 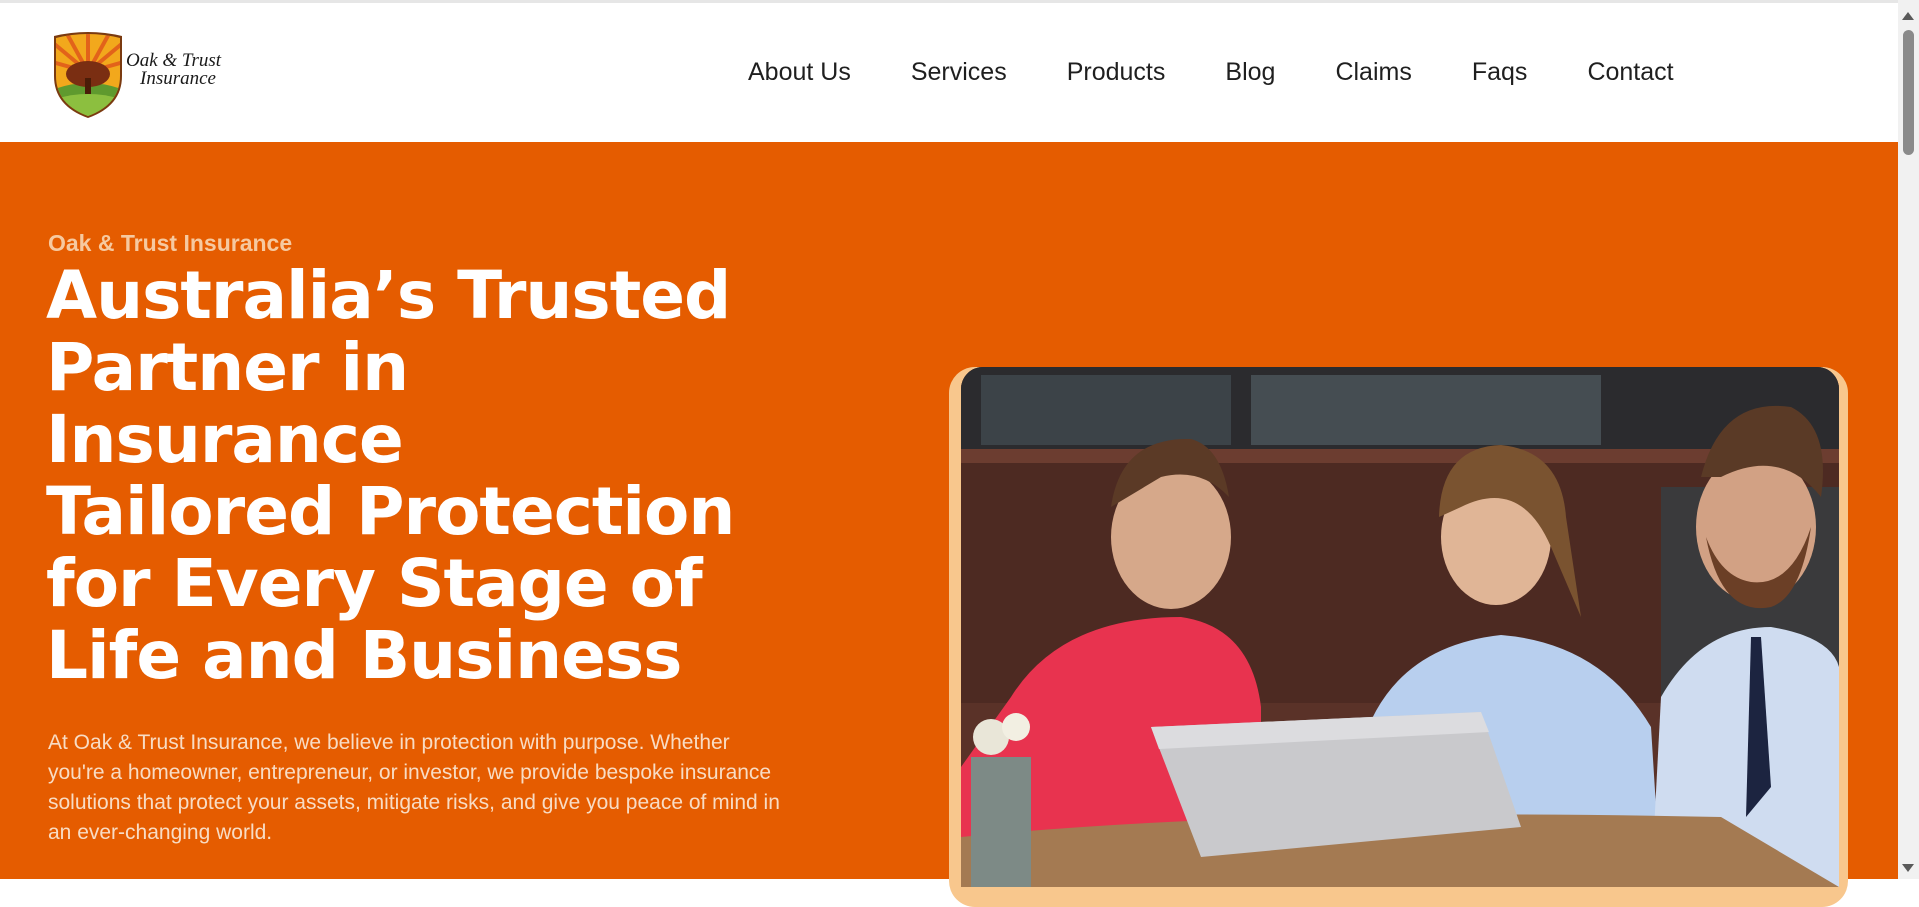 I want to click on hero-eyebrow: Oak & Trust Insurance, so click(x=170, y=243).